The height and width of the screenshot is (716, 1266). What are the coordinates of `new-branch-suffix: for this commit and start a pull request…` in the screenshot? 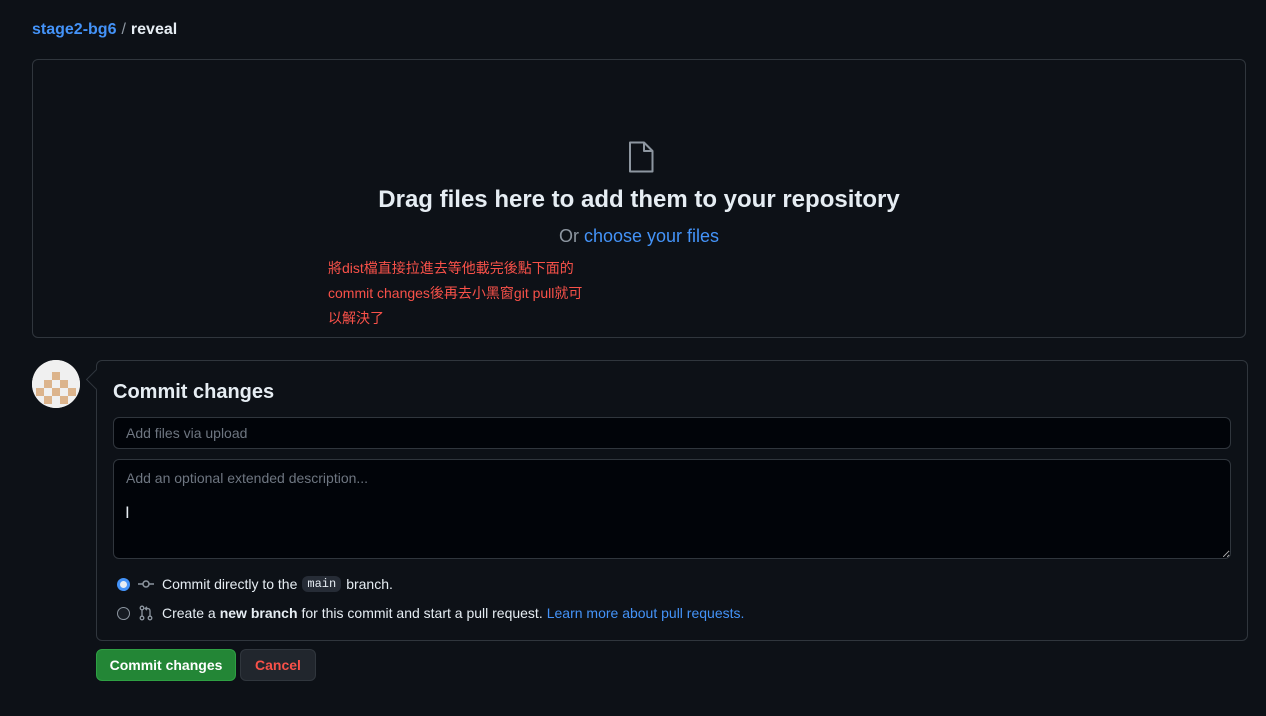 It's located at (422, 613).